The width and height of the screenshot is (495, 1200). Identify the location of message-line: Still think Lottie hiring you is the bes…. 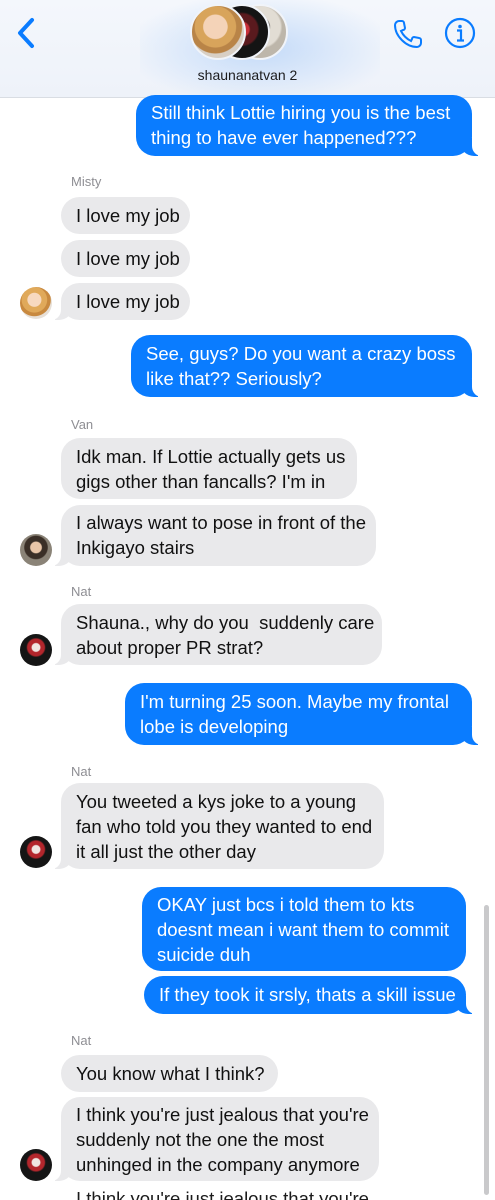
(301, 112).